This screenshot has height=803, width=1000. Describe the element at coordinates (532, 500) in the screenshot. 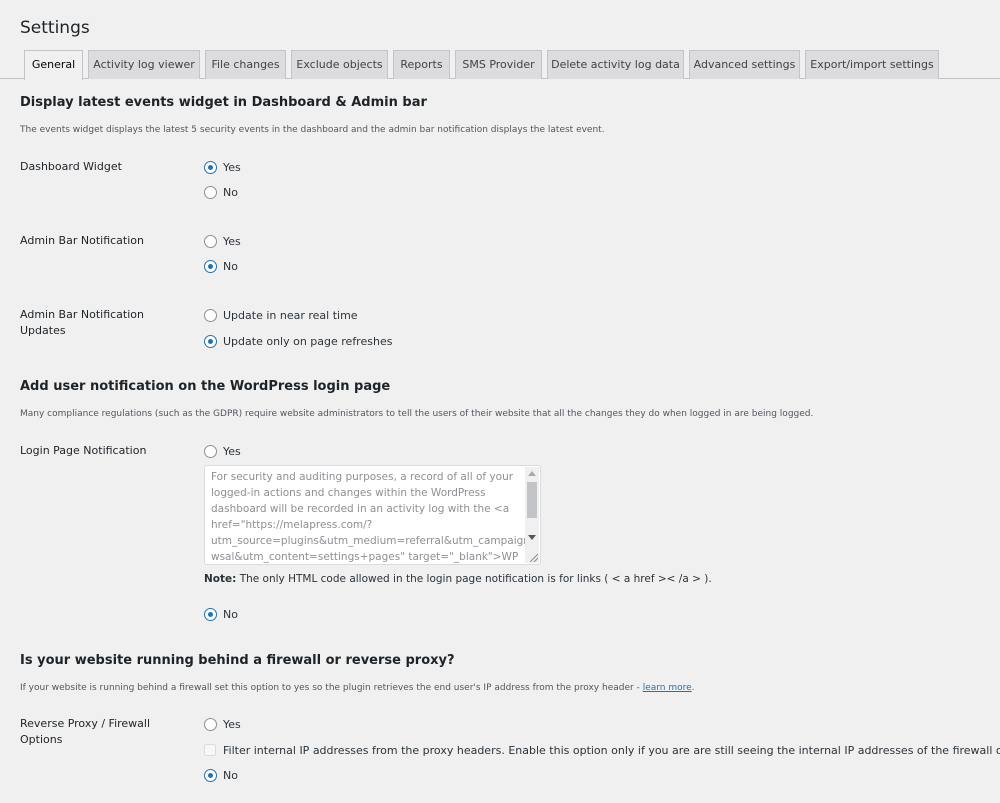

I see `scrollbar-thumb` at that location.